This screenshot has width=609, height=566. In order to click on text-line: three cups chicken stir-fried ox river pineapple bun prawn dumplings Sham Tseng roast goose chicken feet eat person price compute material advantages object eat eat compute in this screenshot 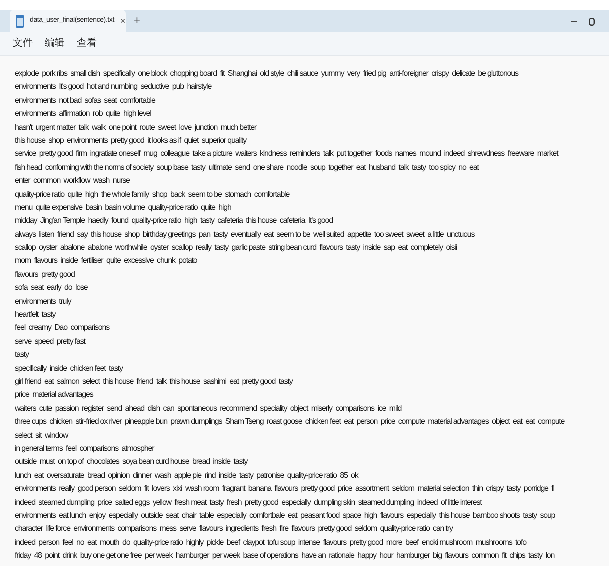, I will do `click(290, 421)`.